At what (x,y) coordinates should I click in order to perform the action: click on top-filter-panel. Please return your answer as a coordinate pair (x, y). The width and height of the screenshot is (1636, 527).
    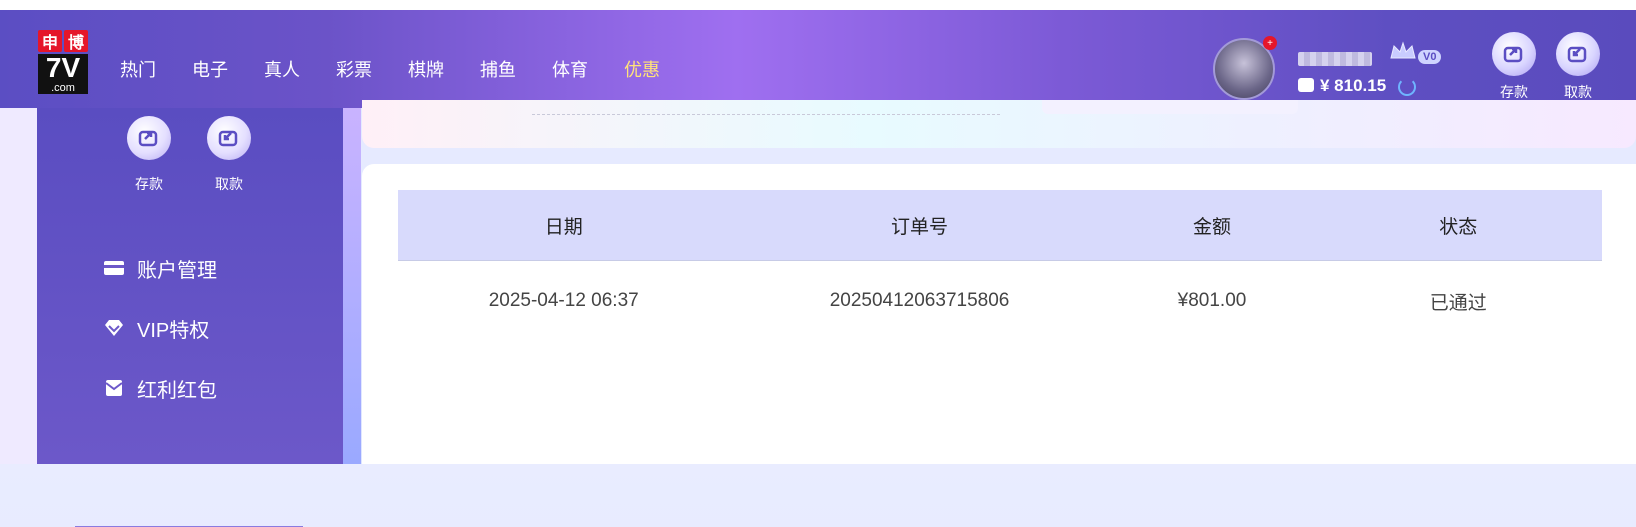
    Looking at the image, I should click on (999, 124).